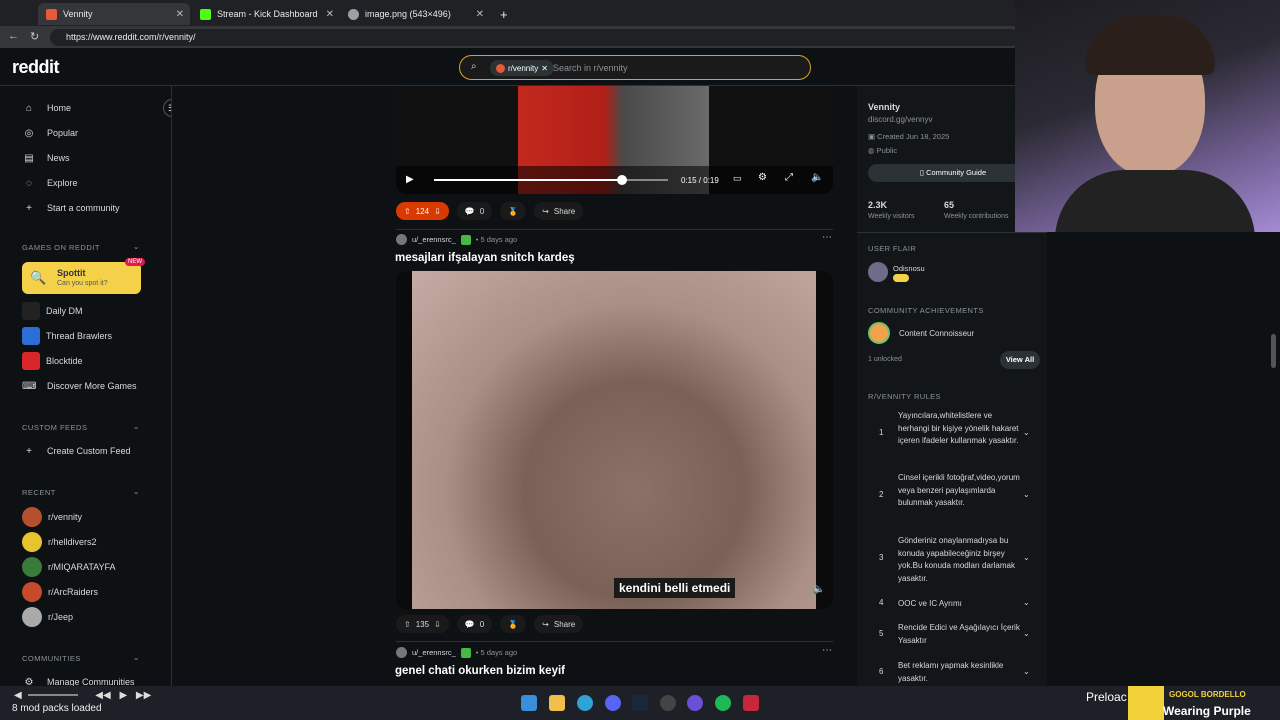  What do you see at coordinates (70, 208) in the screenshot?
I see `sidebar-item-start-community: + Start a community` at bounding box center [70, 208].